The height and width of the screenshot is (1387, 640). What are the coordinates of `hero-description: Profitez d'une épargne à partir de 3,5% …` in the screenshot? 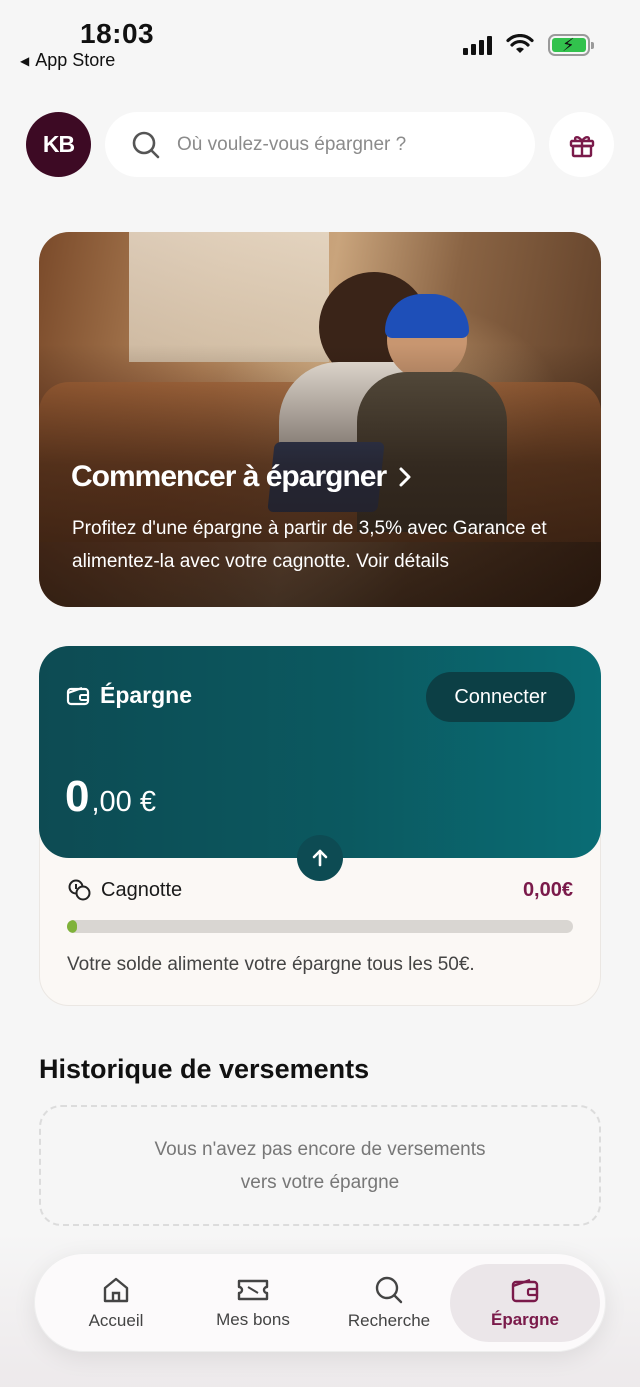 It's located at (309, 545).